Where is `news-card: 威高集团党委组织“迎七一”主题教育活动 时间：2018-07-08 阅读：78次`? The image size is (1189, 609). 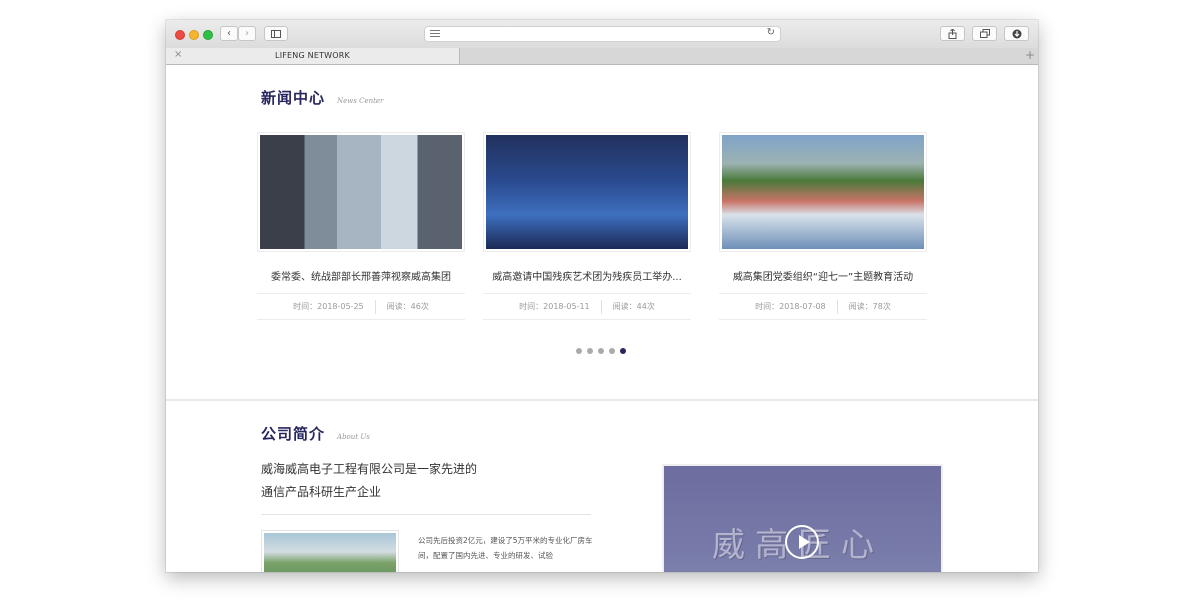 news-card: 威高集团党委组织“迎七一”主题教育活动 时间：2018-07-08 阅读：78次 is located at coordinates (823, 226).